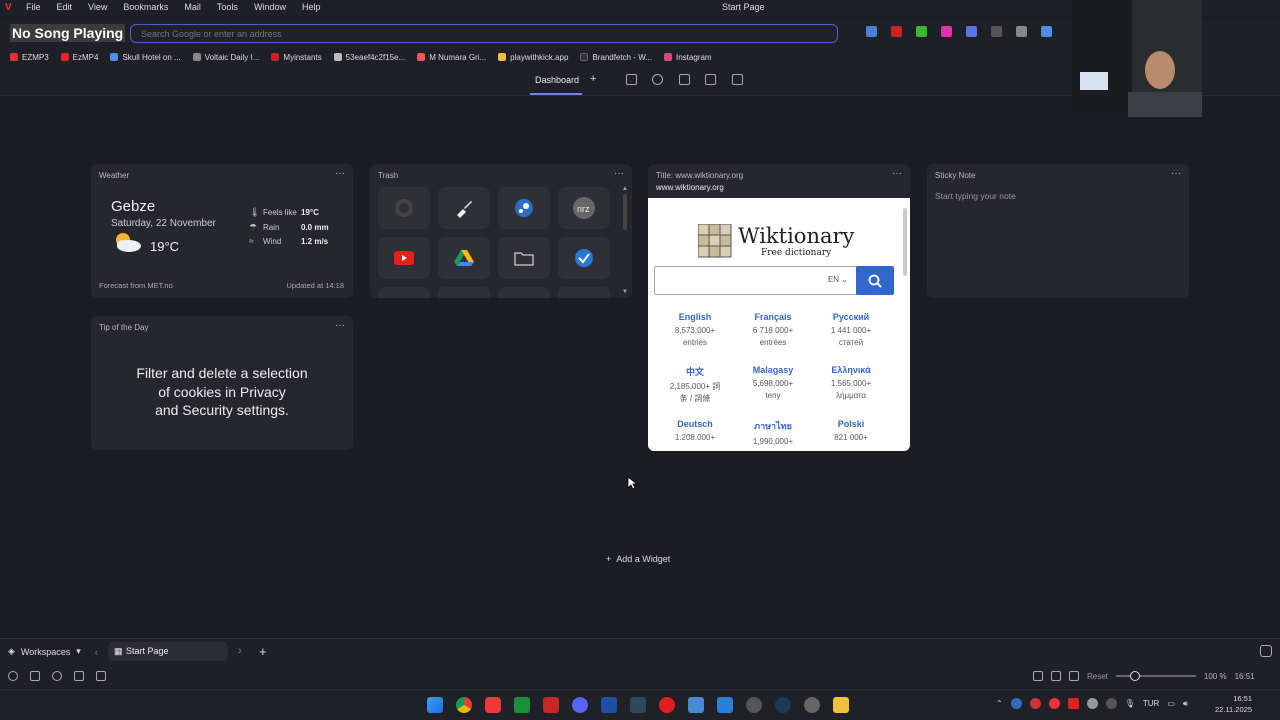 The width and height of the screenshot is (1280, 720). I want to click on nrz-tile: nrz, so click(584, 208).